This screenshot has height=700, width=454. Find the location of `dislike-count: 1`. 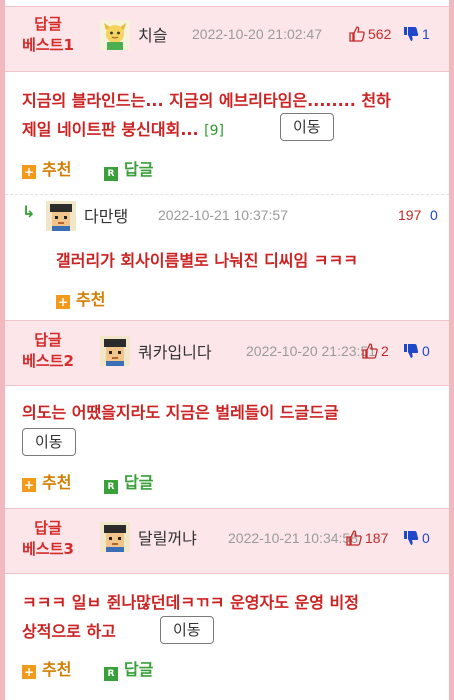

dislike-count: 1 is located at coordinates (426, 34).